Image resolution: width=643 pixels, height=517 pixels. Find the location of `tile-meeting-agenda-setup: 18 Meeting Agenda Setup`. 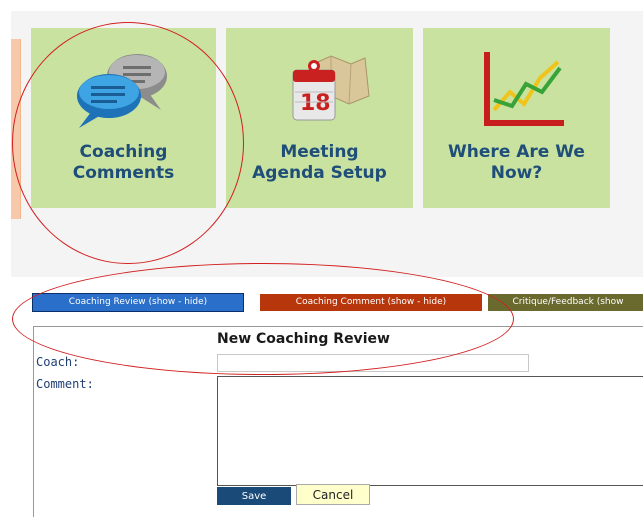

tile-meeting-agenda-setup: 18 Meeting Agenda Setup is located at coordinates (319, 118).